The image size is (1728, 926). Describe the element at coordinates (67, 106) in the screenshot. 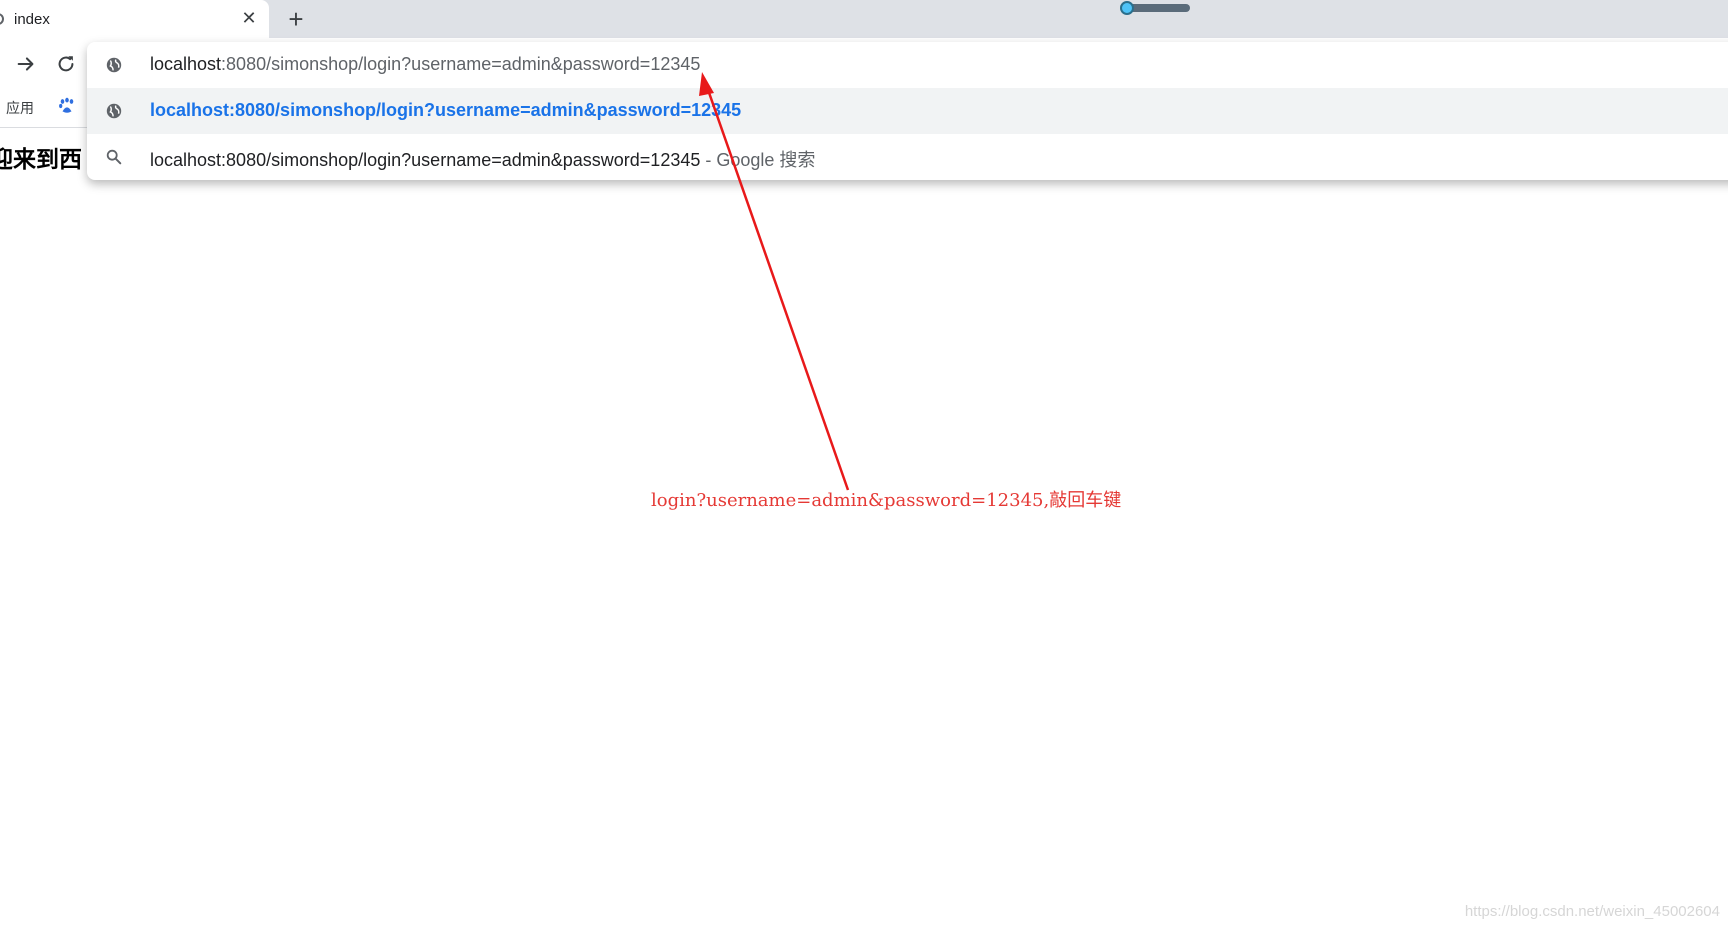

I see `baidu-paw-icon` at that location.